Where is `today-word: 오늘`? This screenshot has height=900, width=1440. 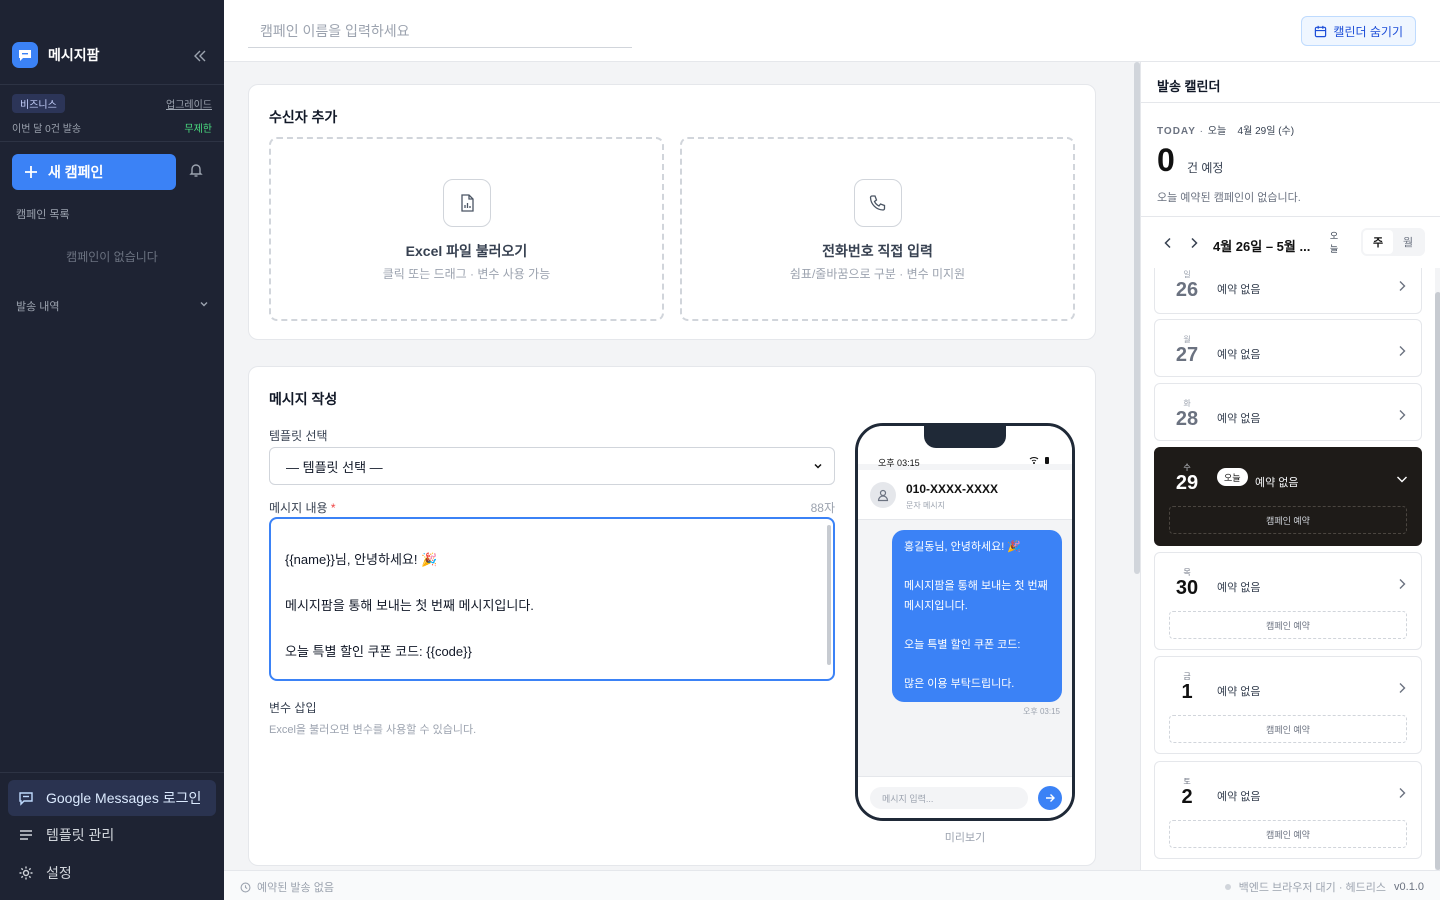 today-word: 오늘 is located at coordinates (1217, 131).